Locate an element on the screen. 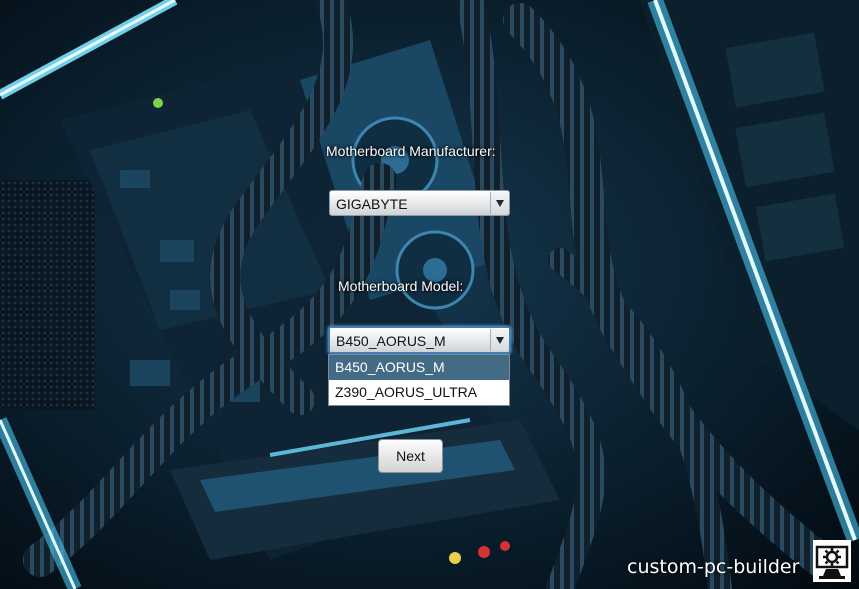 The height and width of the screenshot is (589, 859). model-select: B450_AORUS_M is located at coordinates (419, 340).